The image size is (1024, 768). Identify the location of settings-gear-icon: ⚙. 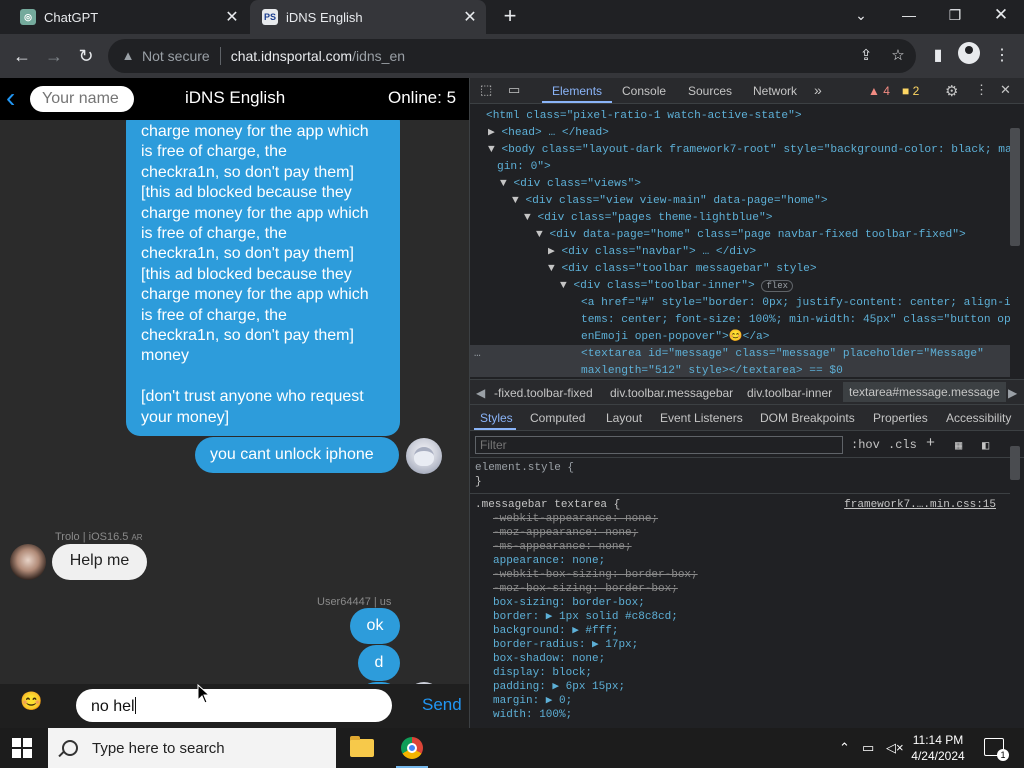
(951, 91).